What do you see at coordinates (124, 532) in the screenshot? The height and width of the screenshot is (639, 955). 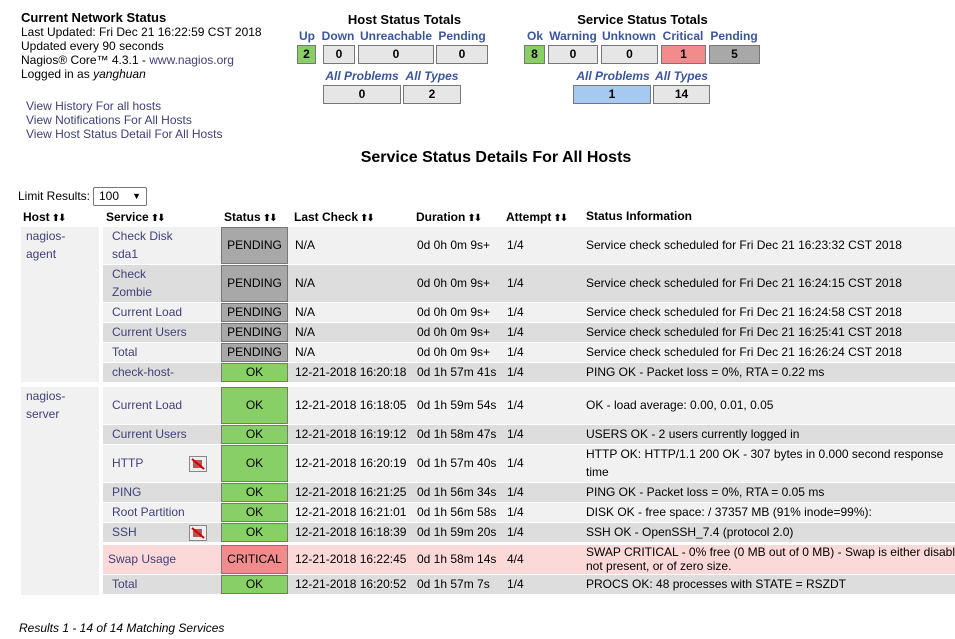 I see `service-name: SSH` at bounding box center [124, 532].